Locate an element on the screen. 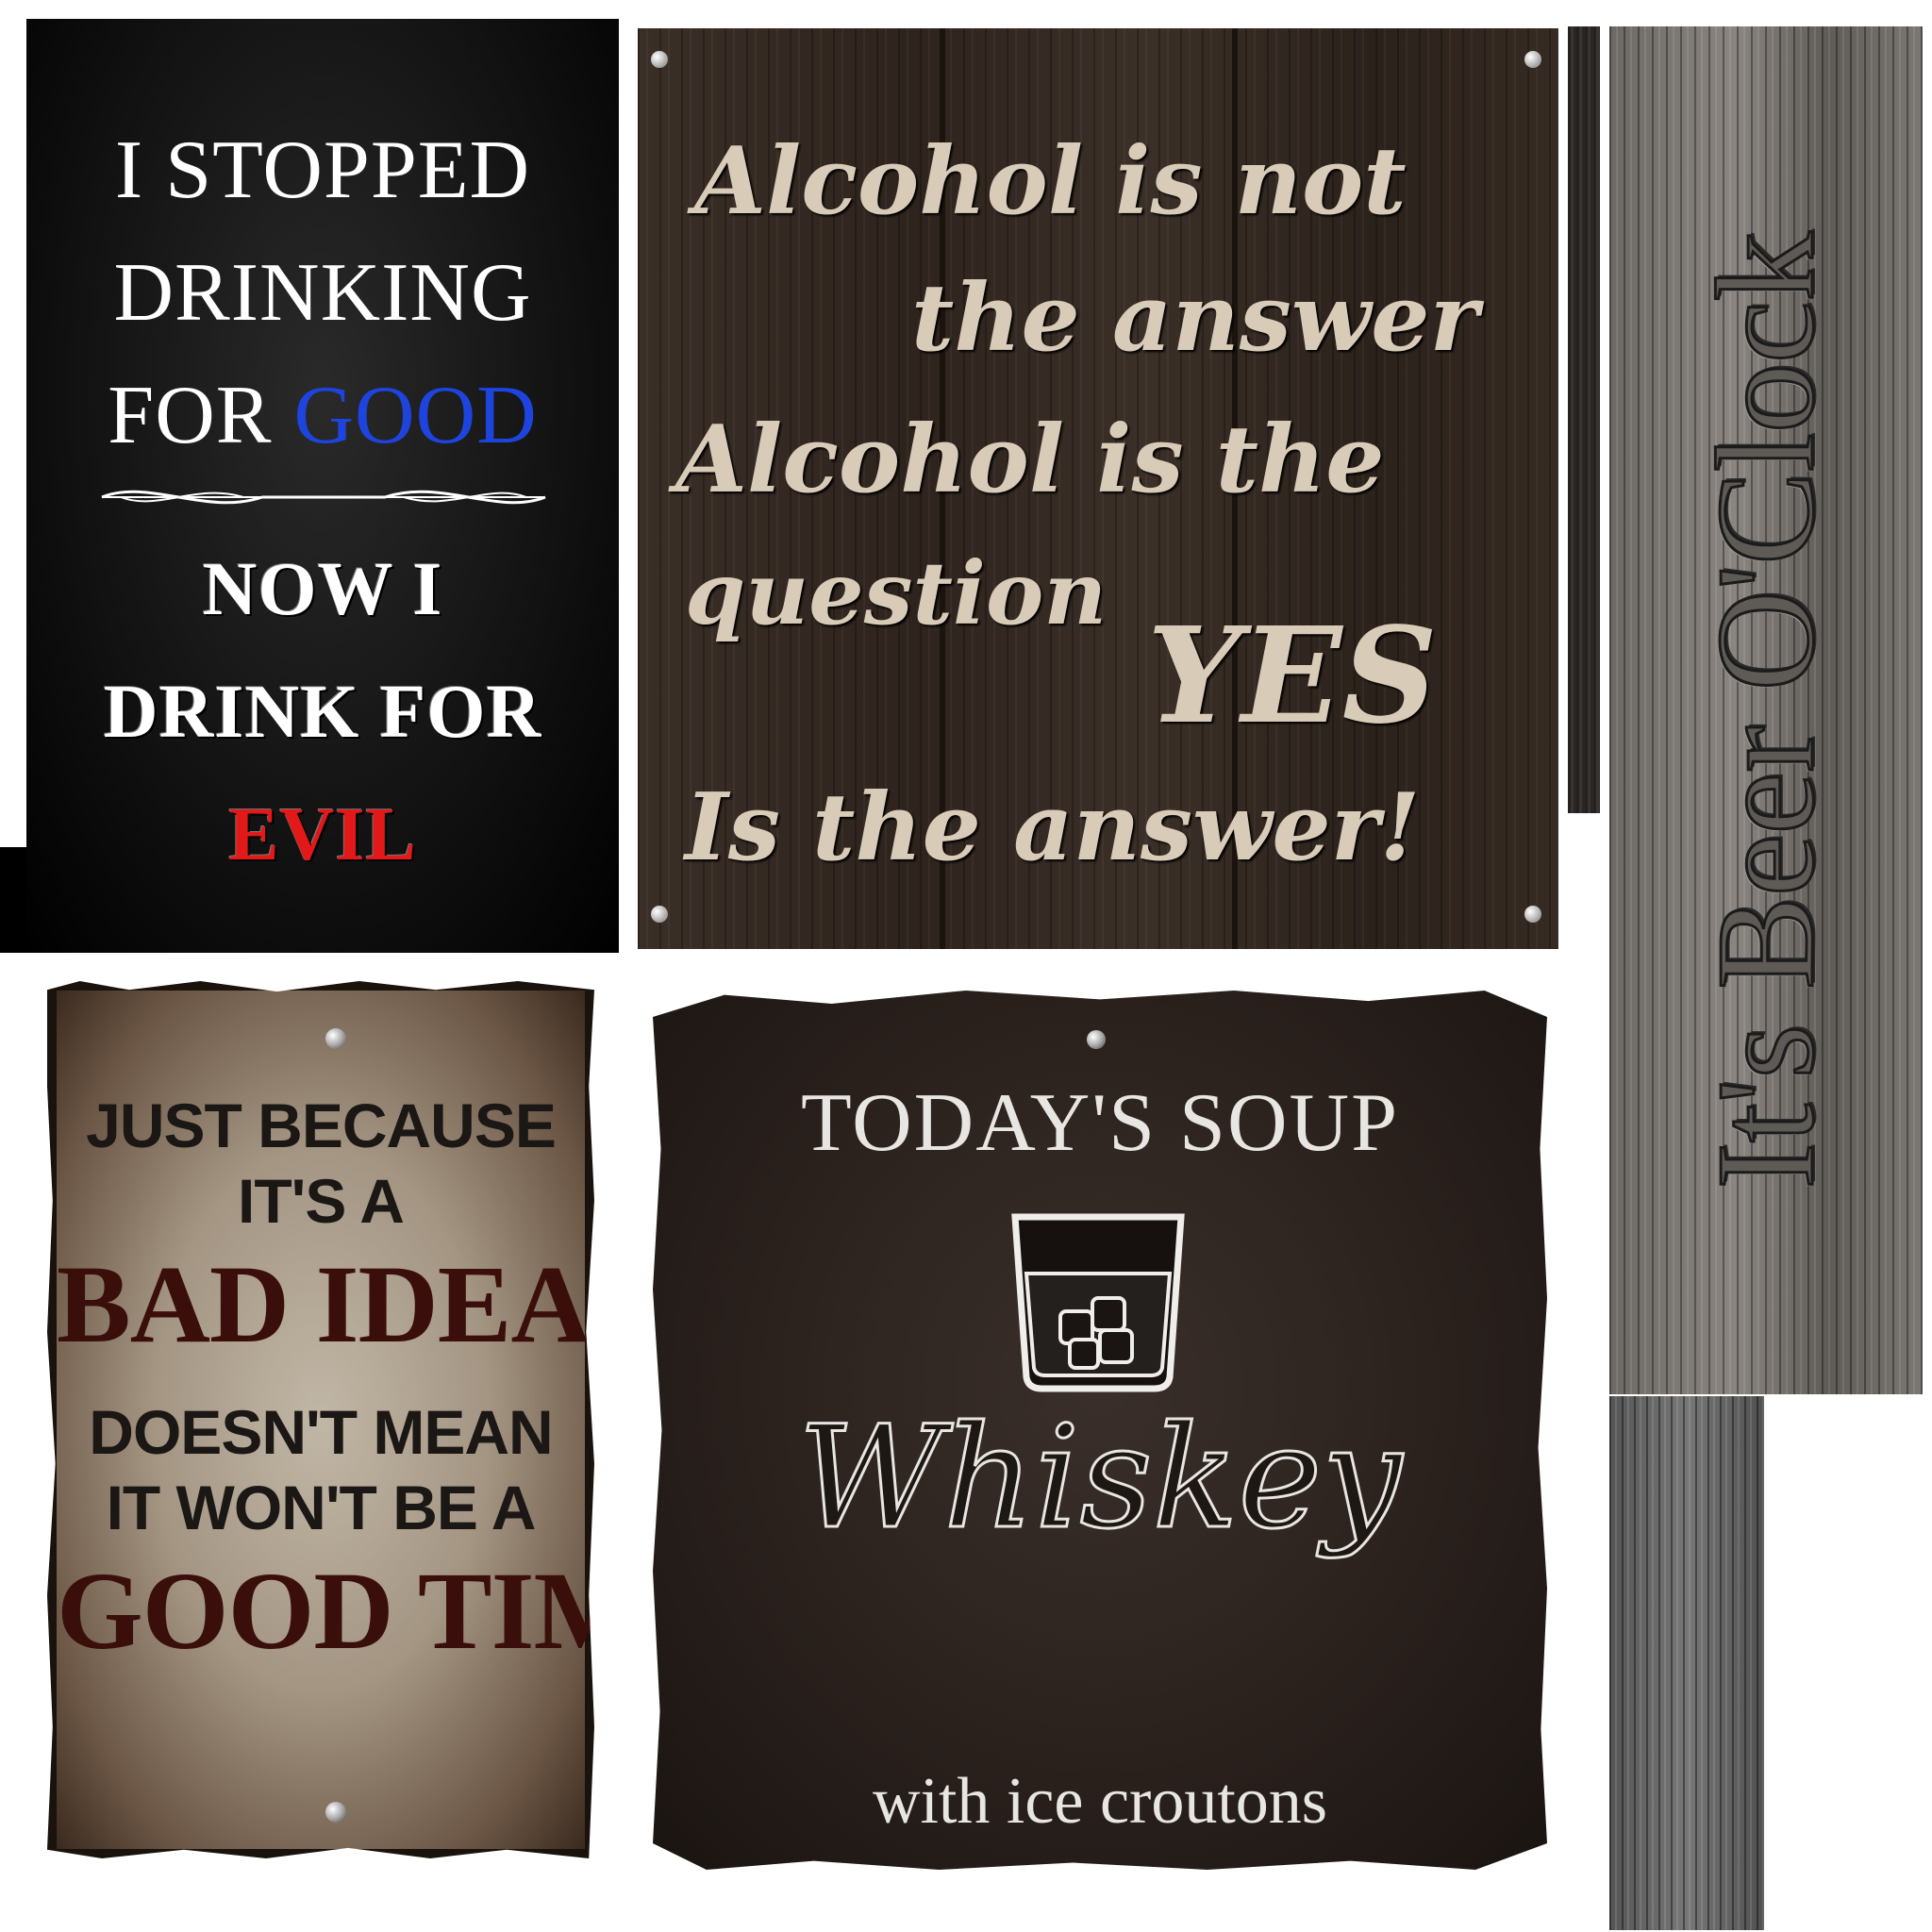 This screenshot has height=1932, width=1932. beer-oclock-text: It's Beer O'Clock is located at coordinates (1767, 710).